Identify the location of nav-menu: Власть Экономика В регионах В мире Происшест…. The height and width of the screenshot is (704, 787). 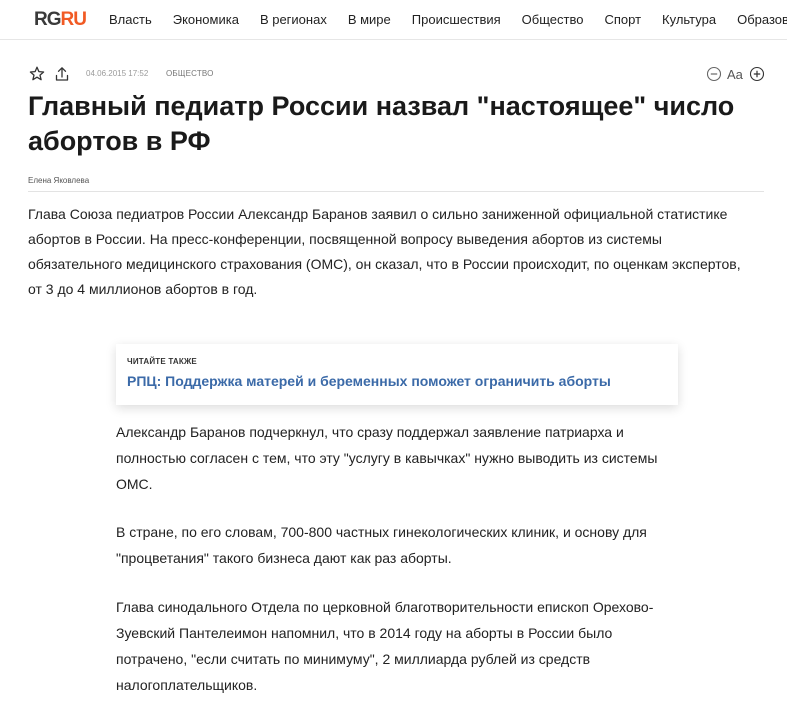
(448, 20).